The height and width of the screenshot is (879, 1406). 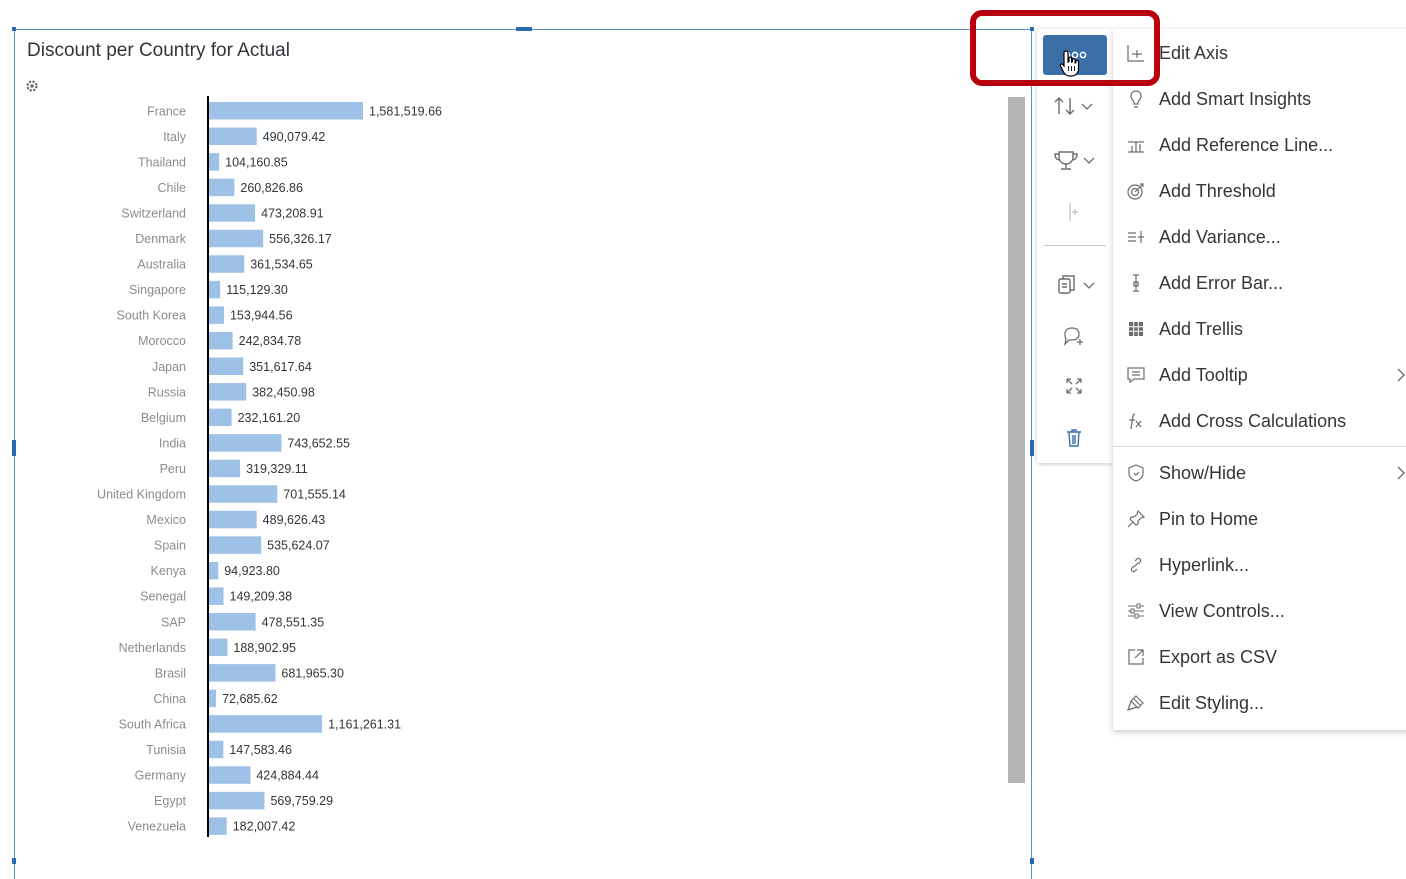 What do you see at coordinates (166, 750) in the screenshot?
I see `category-label: Tunisia` at bounding box center [166, 750].